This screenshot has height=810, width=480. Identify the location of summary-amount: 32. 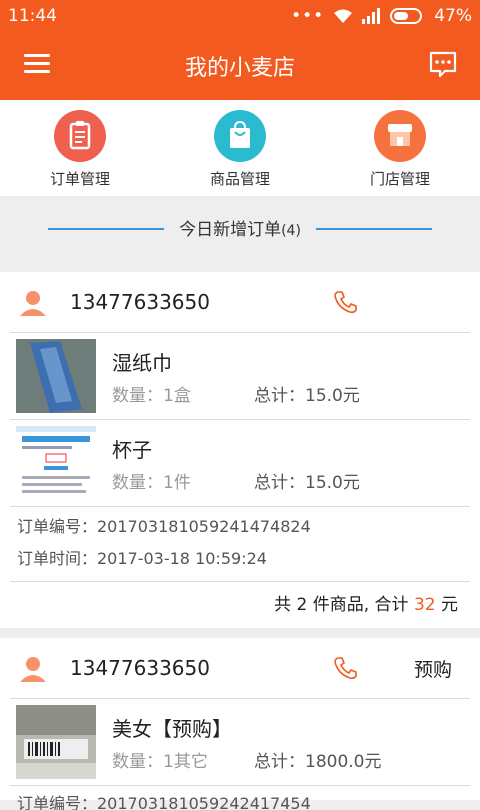
(424, 605).